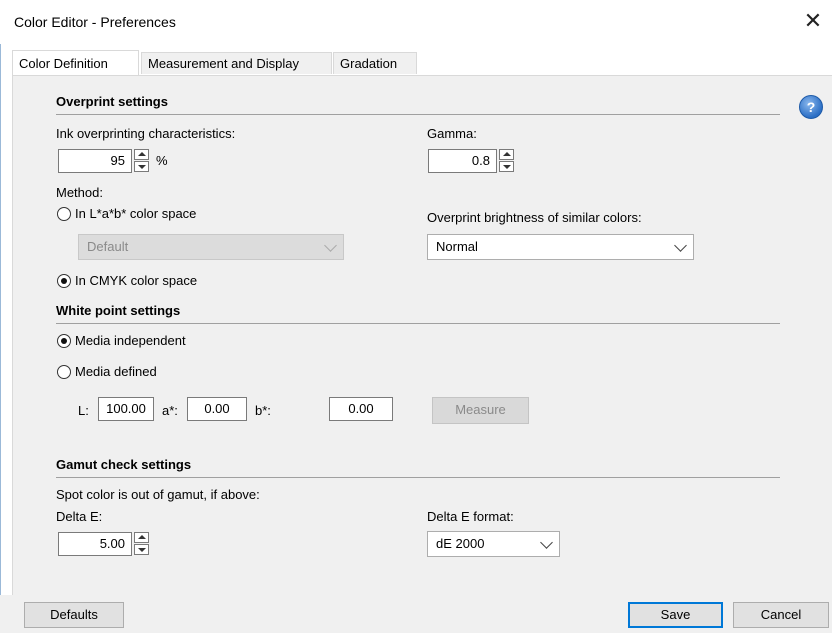 The width and height of the screenshot is (832, 633). I want to click on media-defined-label: Media defined, so click(116, 371).